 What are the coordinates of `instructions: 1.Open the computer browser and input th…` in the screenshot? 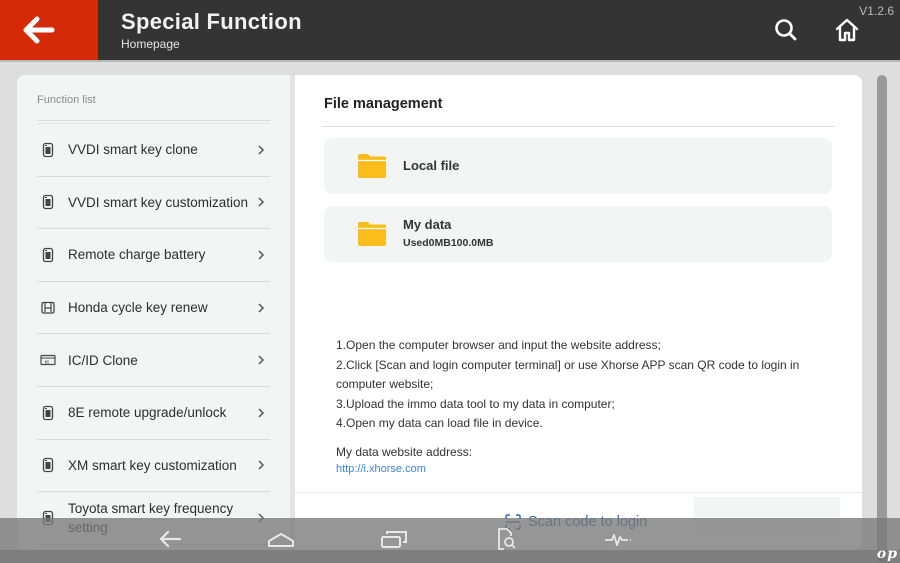 It's located at (573, 385).